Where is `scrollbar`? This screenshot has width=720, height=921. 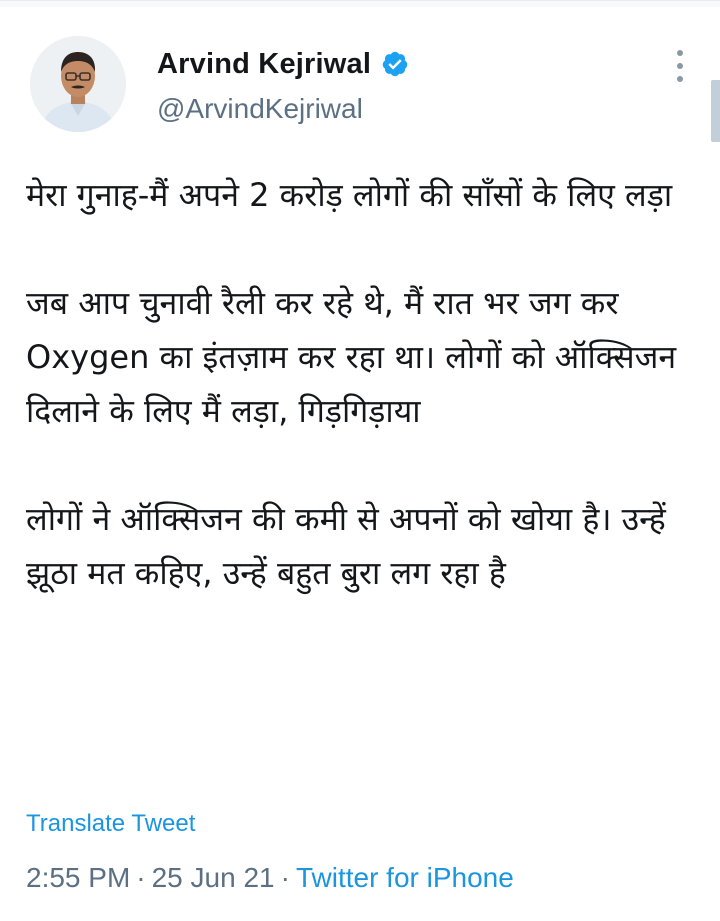 scrollbar is located at coordinates (715, 111).